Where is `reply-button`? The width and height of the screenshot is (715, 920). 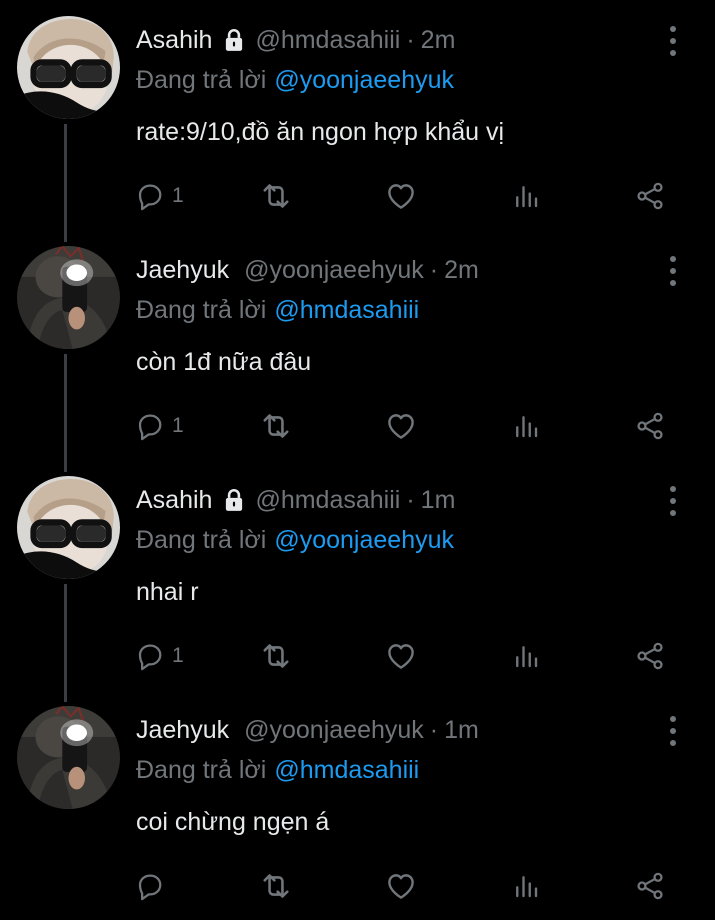 reply-button is located at coordinates (153, 886).